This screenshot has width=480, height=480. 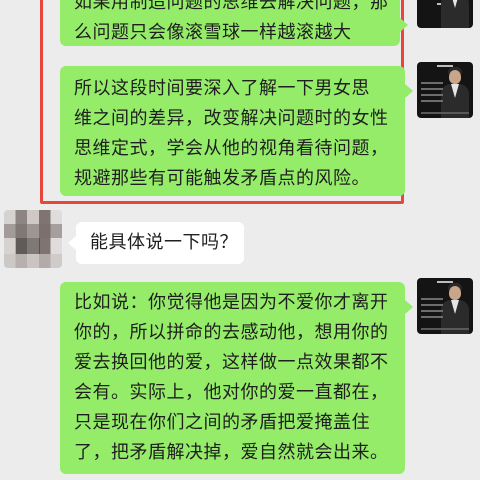 I want to click on message-bubble-3: 能具体说一下吗？, so click(x=156, y=243).